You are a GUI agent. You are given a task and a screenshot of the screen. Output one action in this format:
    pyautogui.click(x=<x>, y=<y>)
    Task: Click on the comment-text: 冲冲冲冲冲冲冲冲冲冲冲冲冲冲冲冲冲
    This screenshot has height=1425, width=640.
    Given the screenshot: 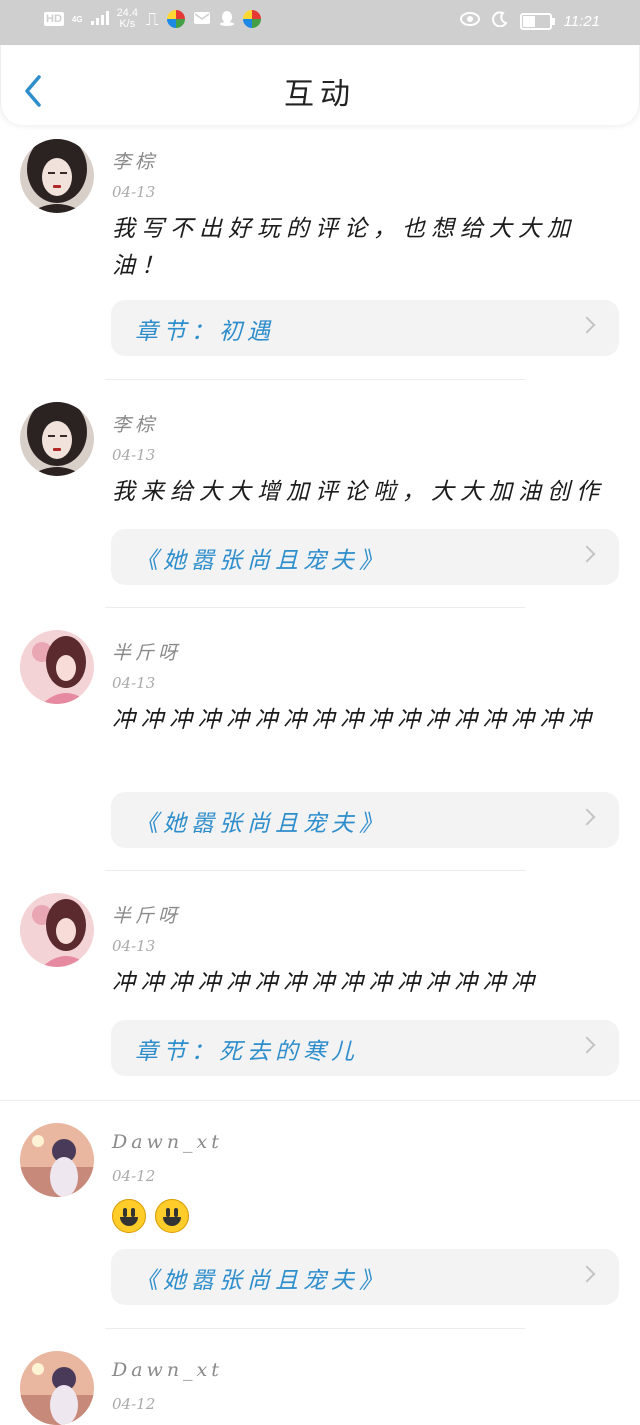 What is the action you would take?
    pyautogui.click(x=354, y=720)
    